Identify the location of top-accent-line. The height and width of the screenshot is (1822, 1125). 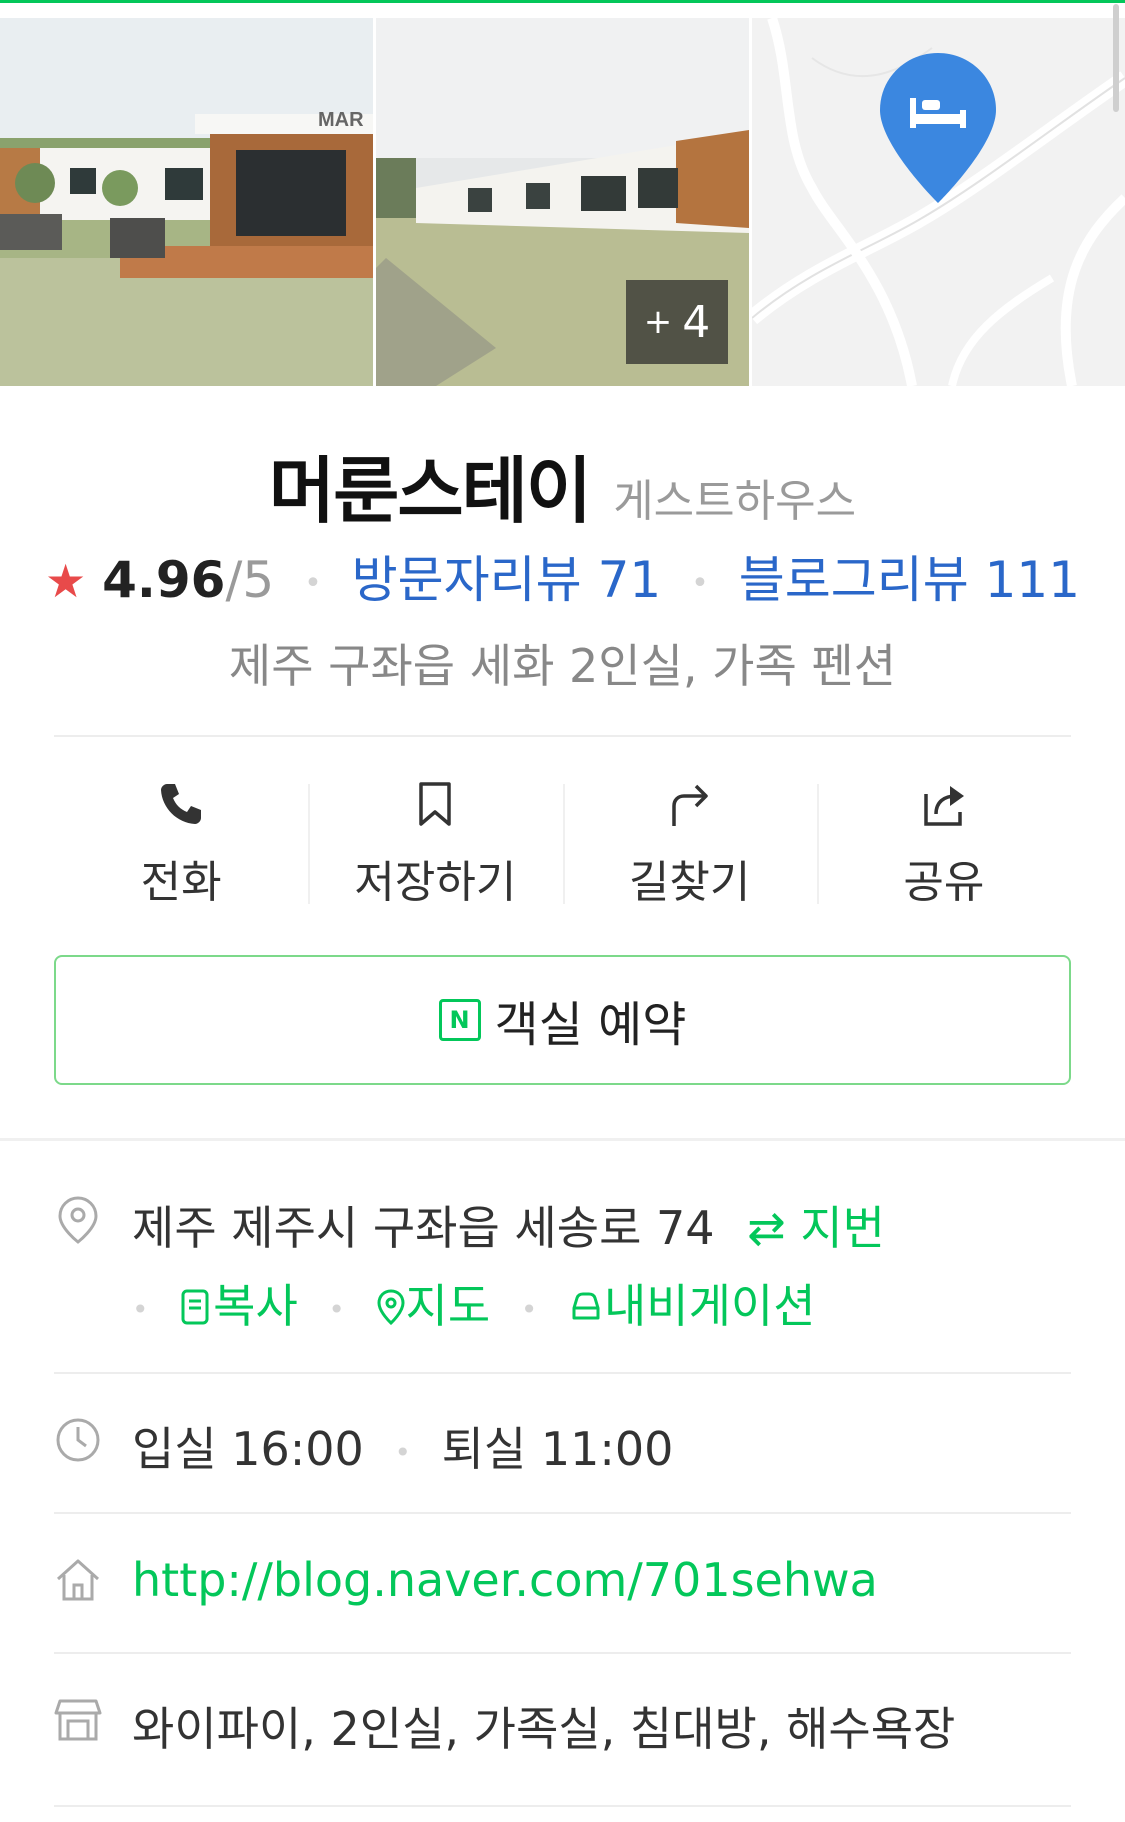
(562, 1).